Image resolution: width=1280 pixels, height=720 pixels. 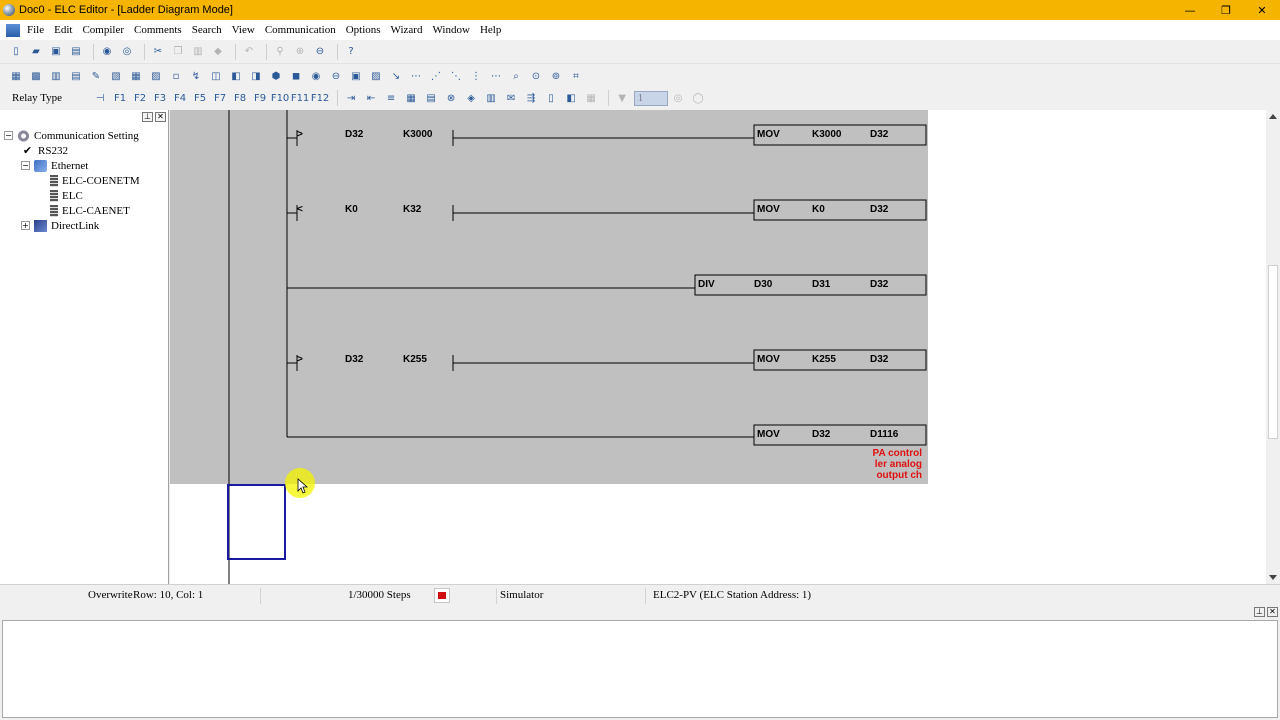 What do you see at coordinates (316, 76) in the screenshot?
I see `ladder-tool-16-icon: ◉` at bounding box center [316, 76].